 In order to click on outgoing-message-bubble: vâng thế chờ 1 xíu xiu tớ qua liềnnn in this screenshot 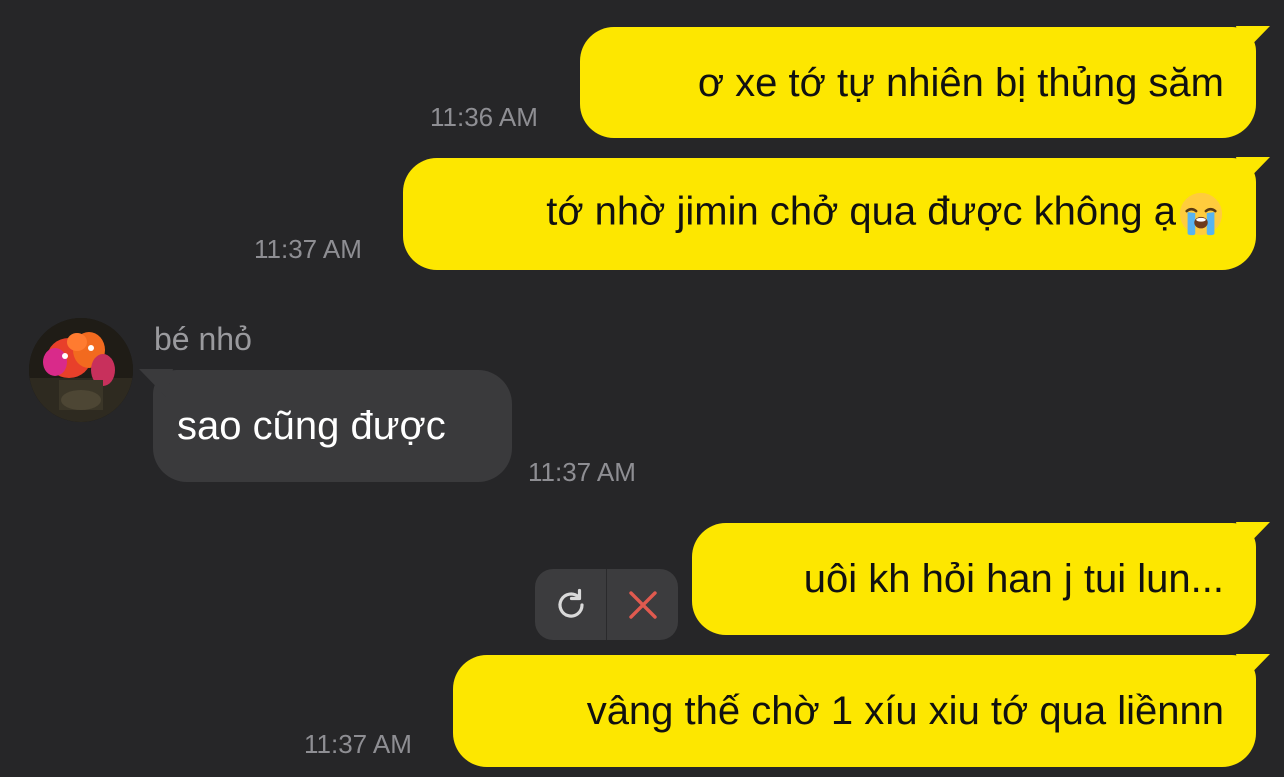, I will do `click(854, 711)`.